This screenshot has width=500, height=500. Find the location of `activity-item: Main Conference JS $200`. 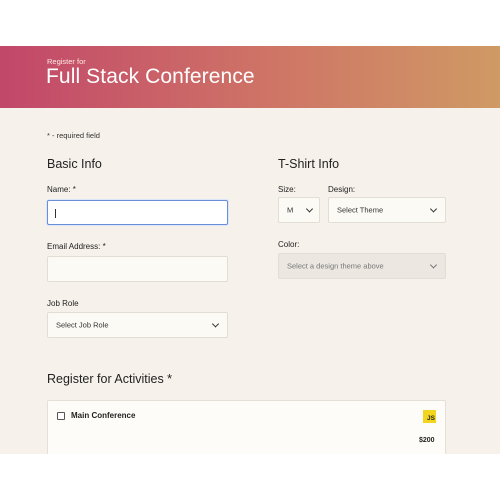

activity-item: Main Conference JS $200 is located at coordinates (246, 427).